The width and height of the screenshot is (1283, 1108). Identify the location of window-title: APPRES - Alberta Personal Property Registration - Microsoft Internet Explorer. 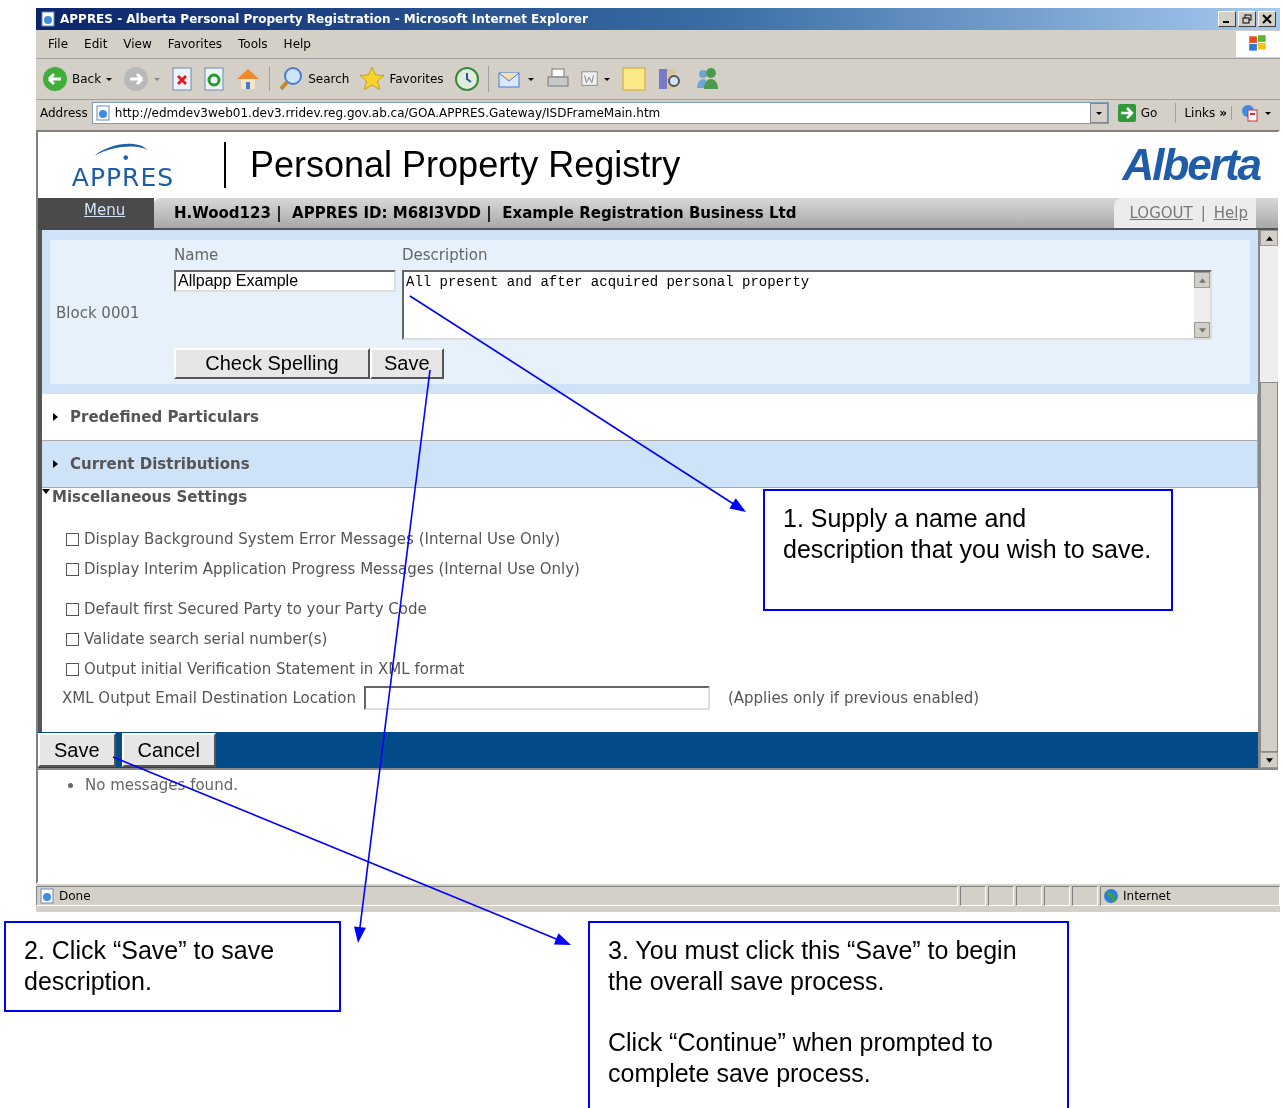
(324, 19).